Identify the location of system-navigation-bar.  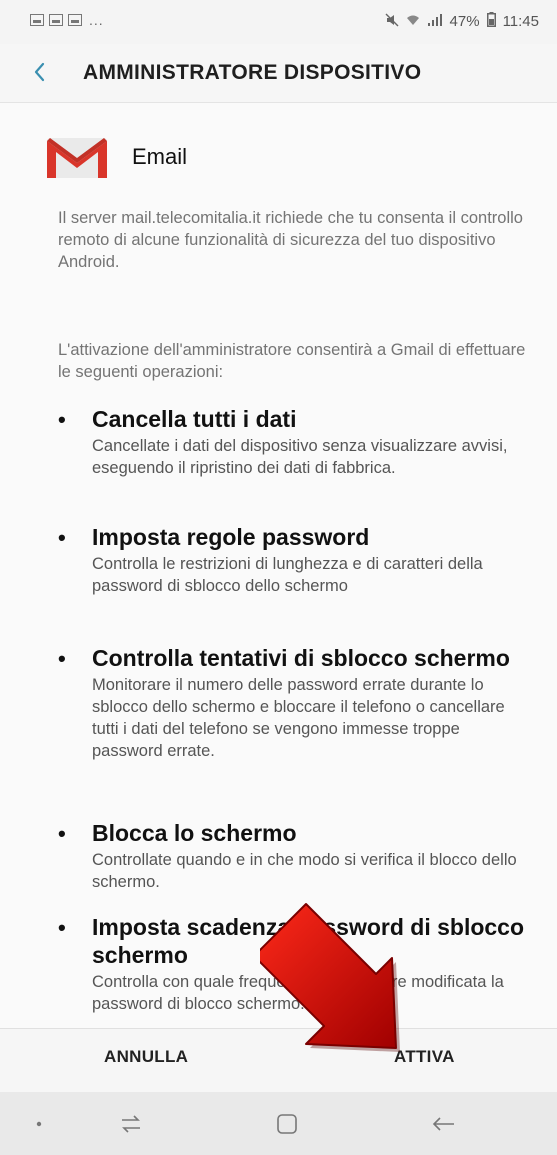
(278, 1123).